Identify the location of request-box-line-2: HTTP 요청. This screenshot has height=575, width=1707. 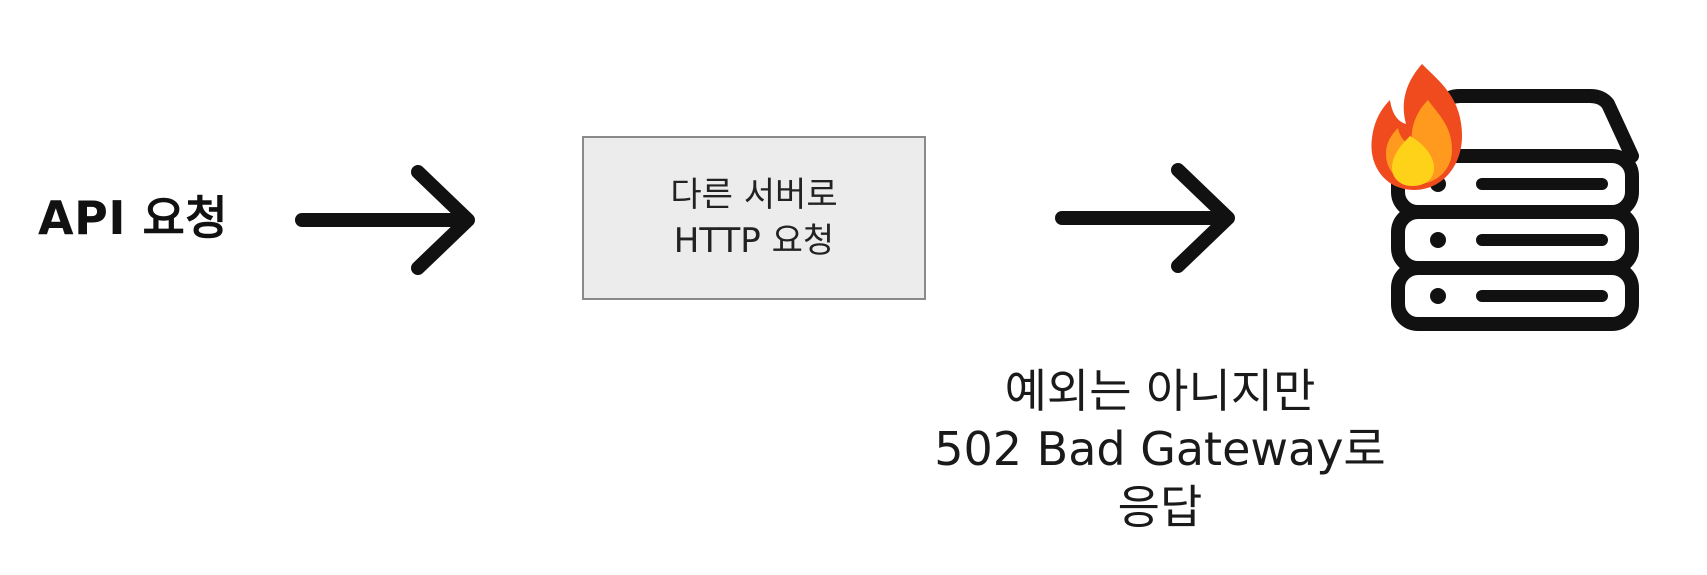
(754, 241).